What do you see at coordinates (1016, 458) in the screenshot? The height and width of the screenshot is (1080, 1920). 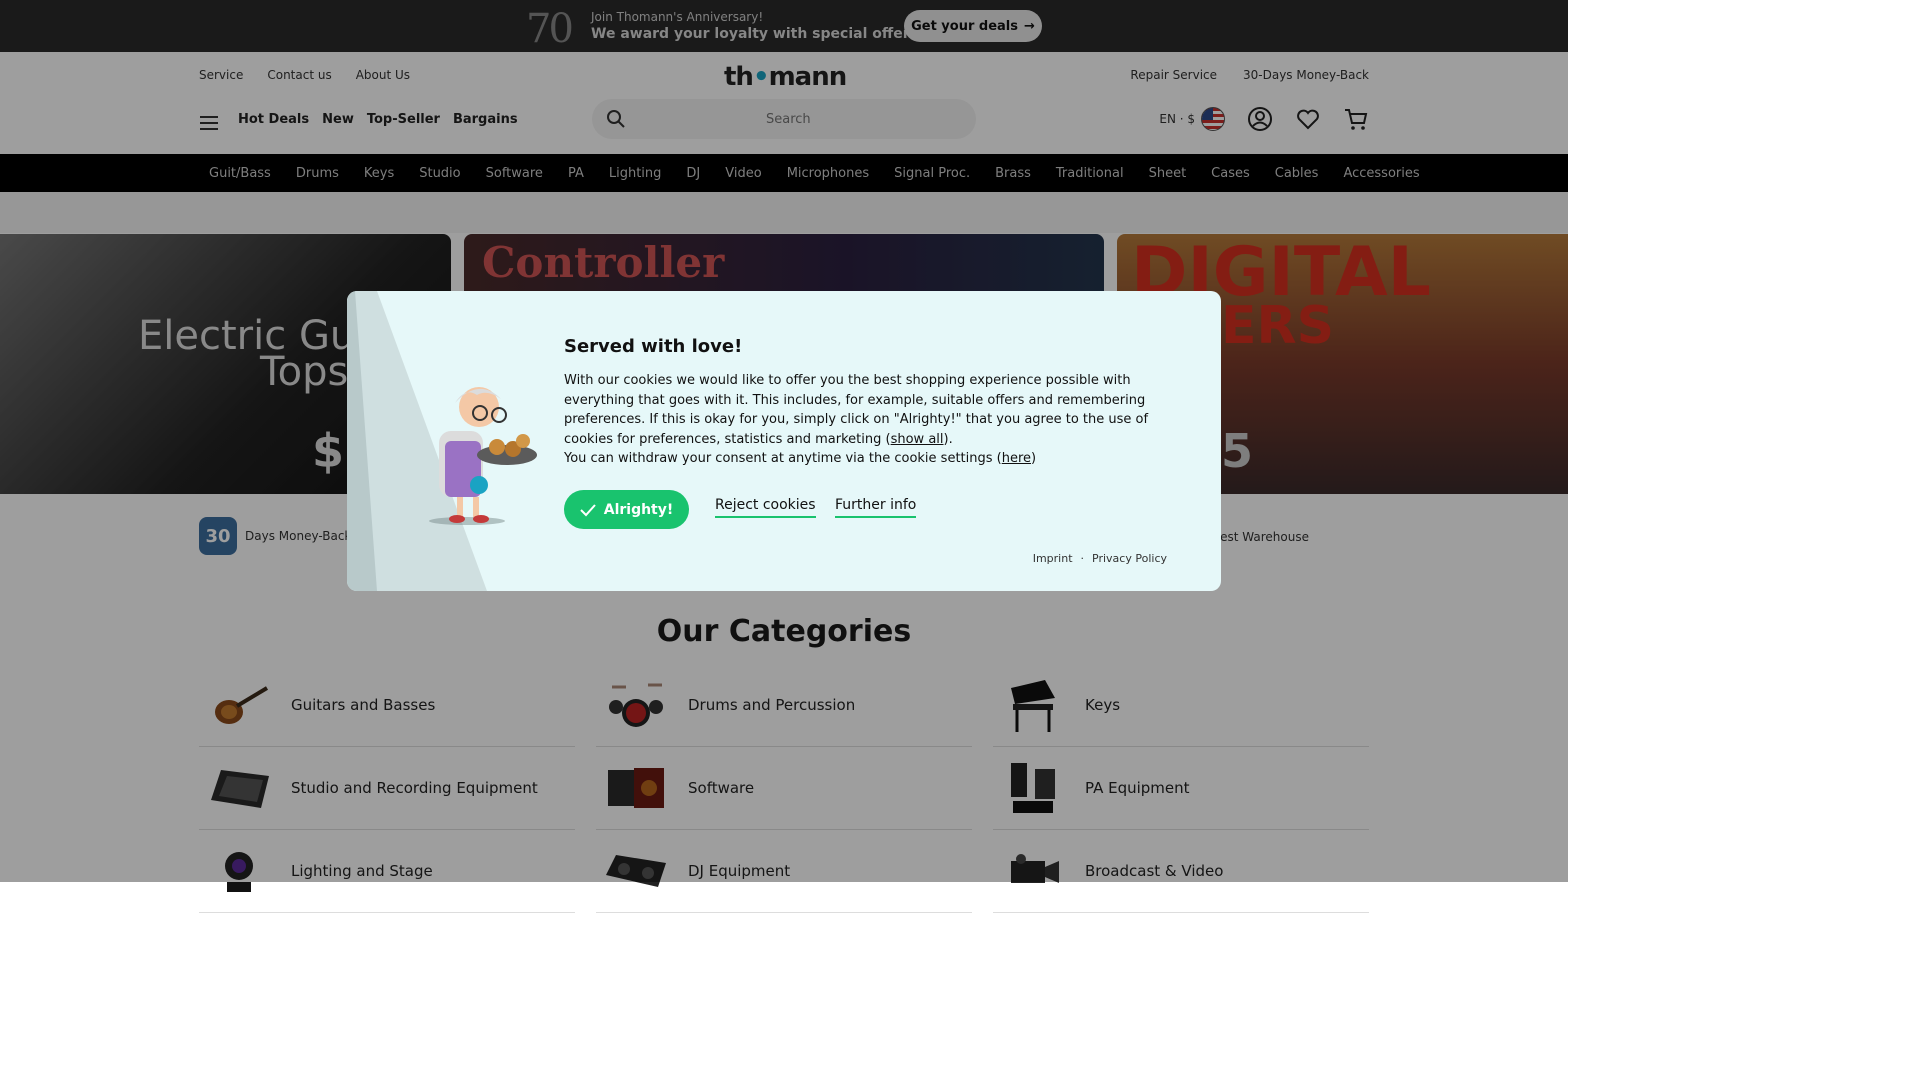 I see `cookie-settings-link: here` at bounding box center [1016, 458].